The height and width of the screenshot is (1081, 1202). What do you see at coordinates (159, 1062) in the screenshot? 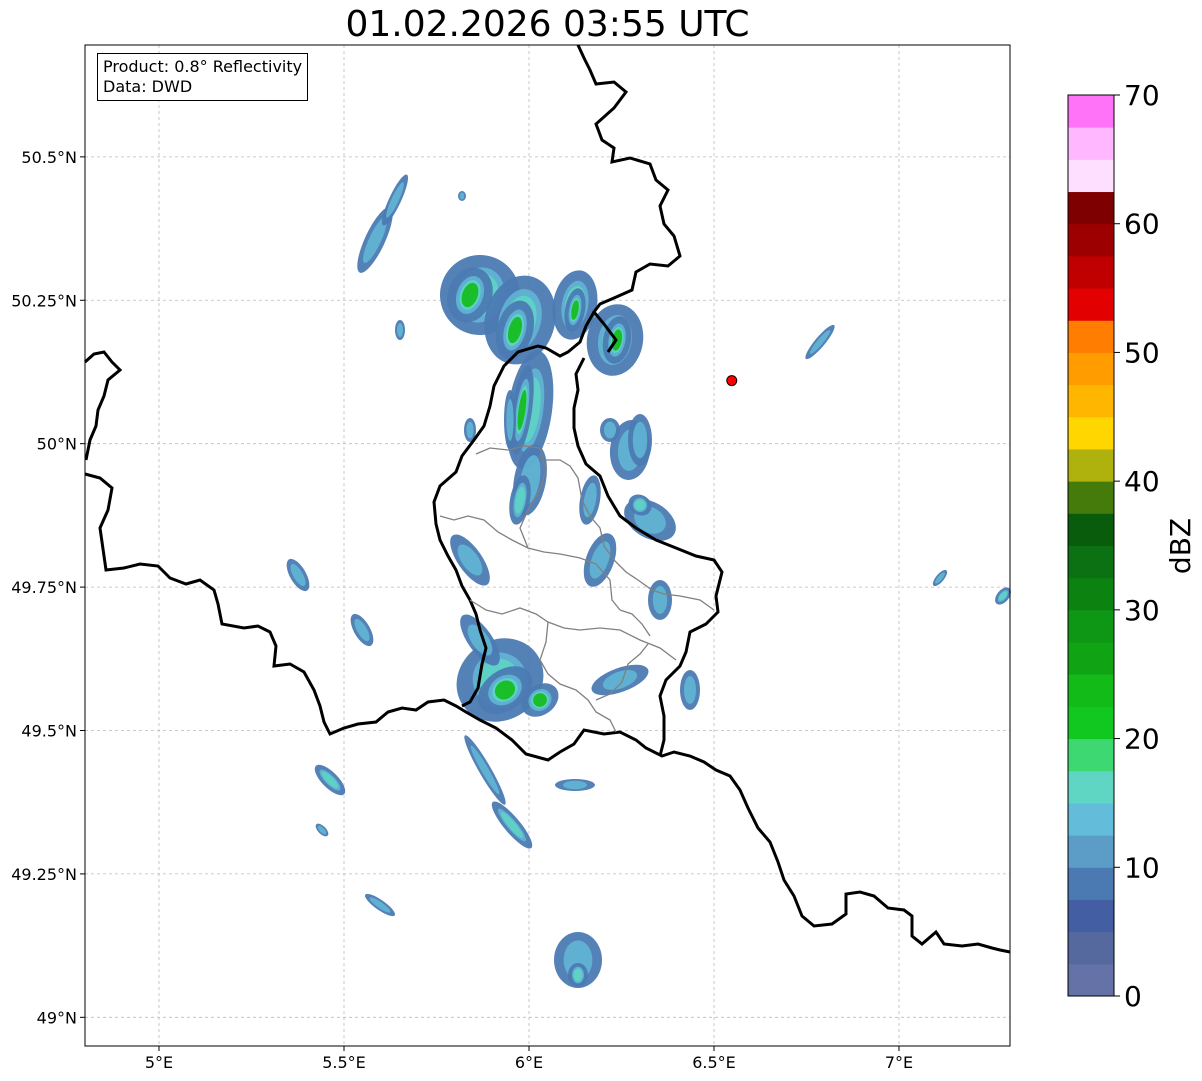
I see `x-tick-label: 5°E` at bounding box center [159, 1062].